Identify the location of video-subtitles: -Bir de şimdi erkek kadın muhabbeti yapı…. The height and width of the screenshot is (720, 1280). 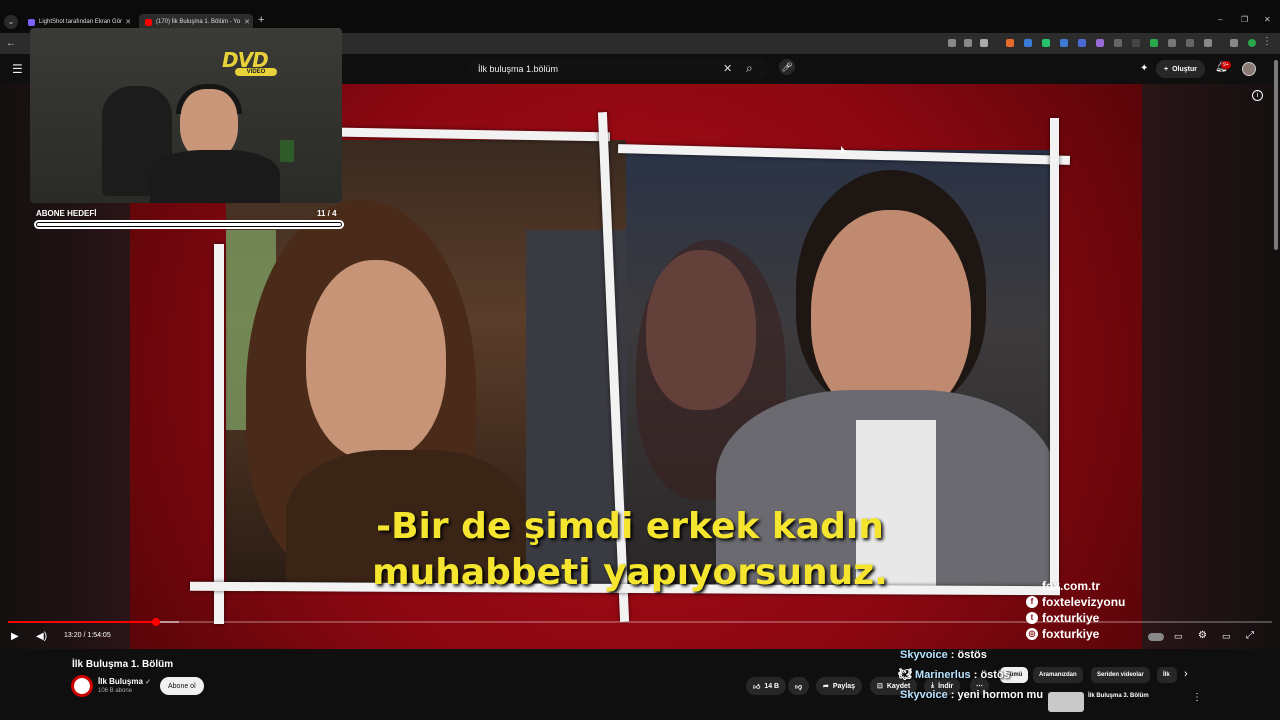
(630, 550).